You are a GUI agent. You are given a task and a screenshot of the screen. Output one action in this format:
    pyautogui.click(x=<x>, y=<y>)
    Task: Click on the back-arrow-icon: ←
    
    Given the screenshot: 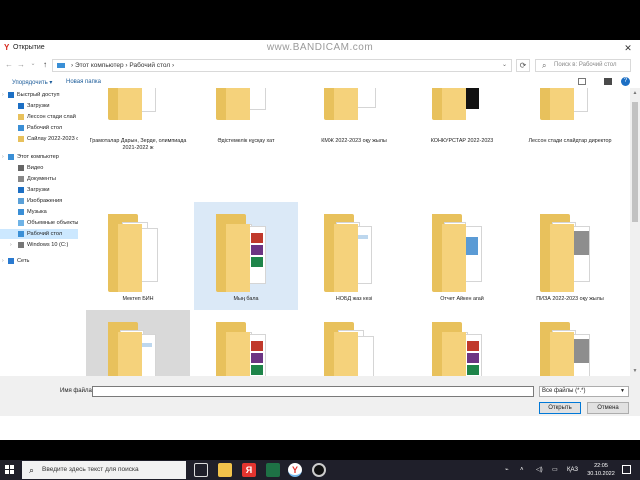 What is the action you would take?
    pyautogui.click(x=9, y=64)
    